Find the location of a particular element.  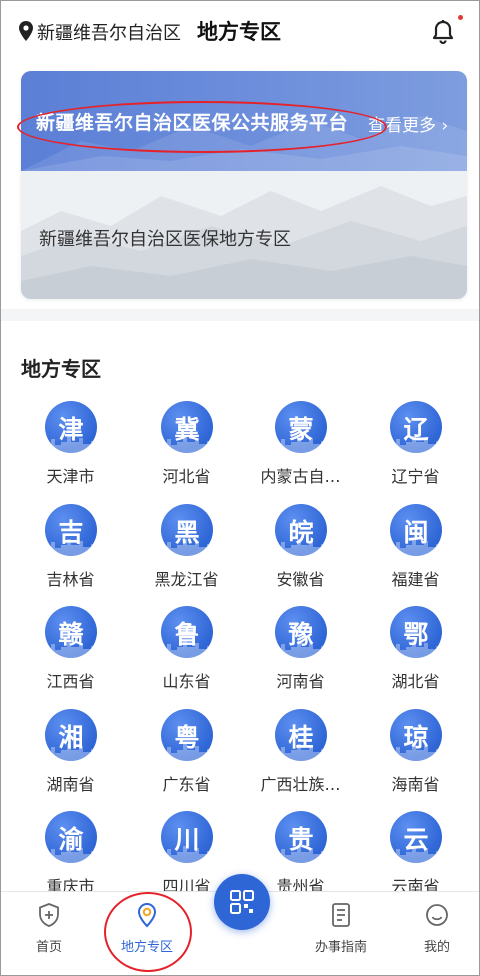

province-abbr: 津 is located at coordinates (71, 429).